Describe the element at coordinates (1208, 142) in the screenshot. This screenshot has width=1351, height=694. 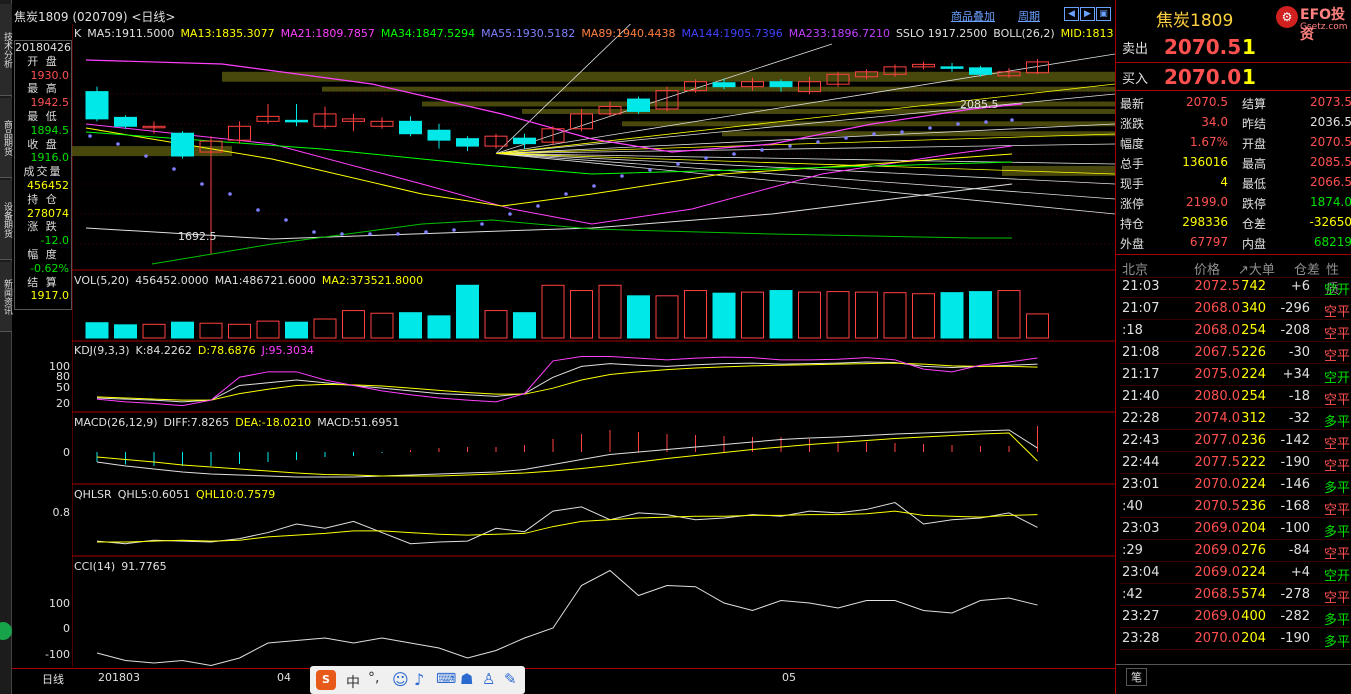
I see `quote-value: 1.67%` at that location.